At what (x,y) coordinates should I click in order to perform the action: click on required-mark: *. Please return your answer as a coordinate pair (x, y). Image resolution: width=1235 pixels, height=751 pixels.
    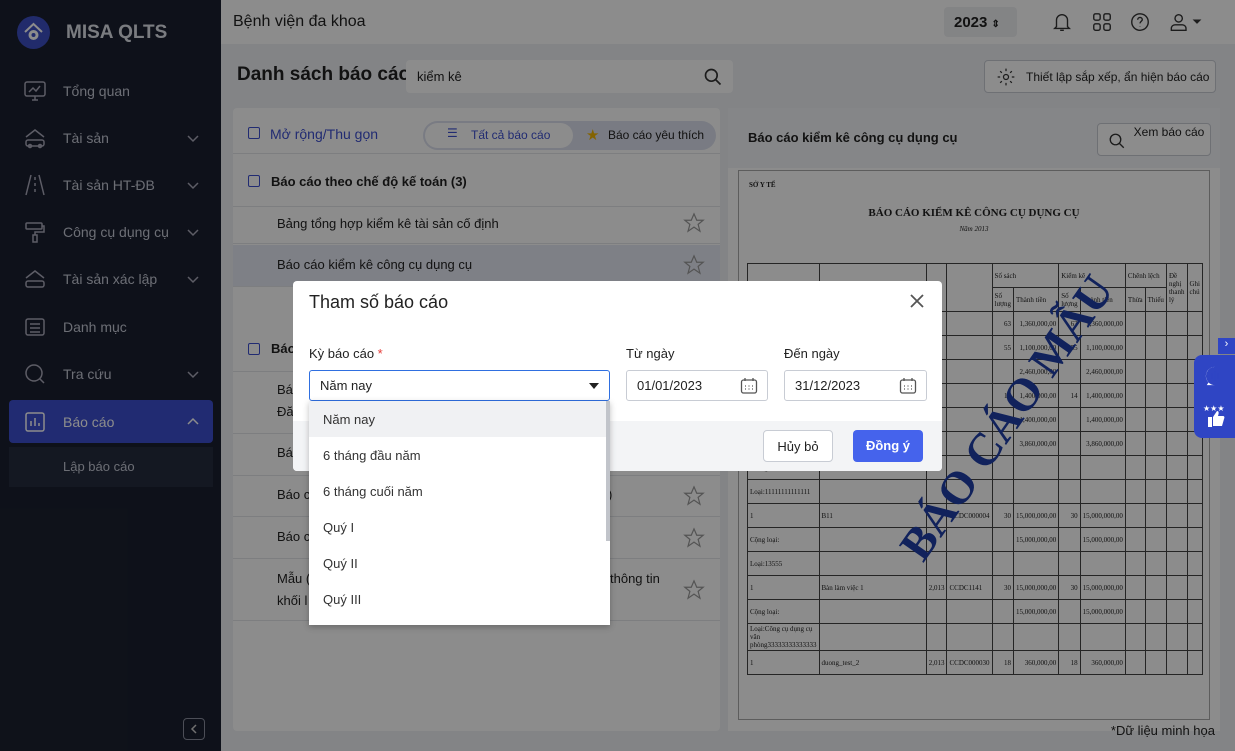
    Looking at the image, I should click on (380, 353).